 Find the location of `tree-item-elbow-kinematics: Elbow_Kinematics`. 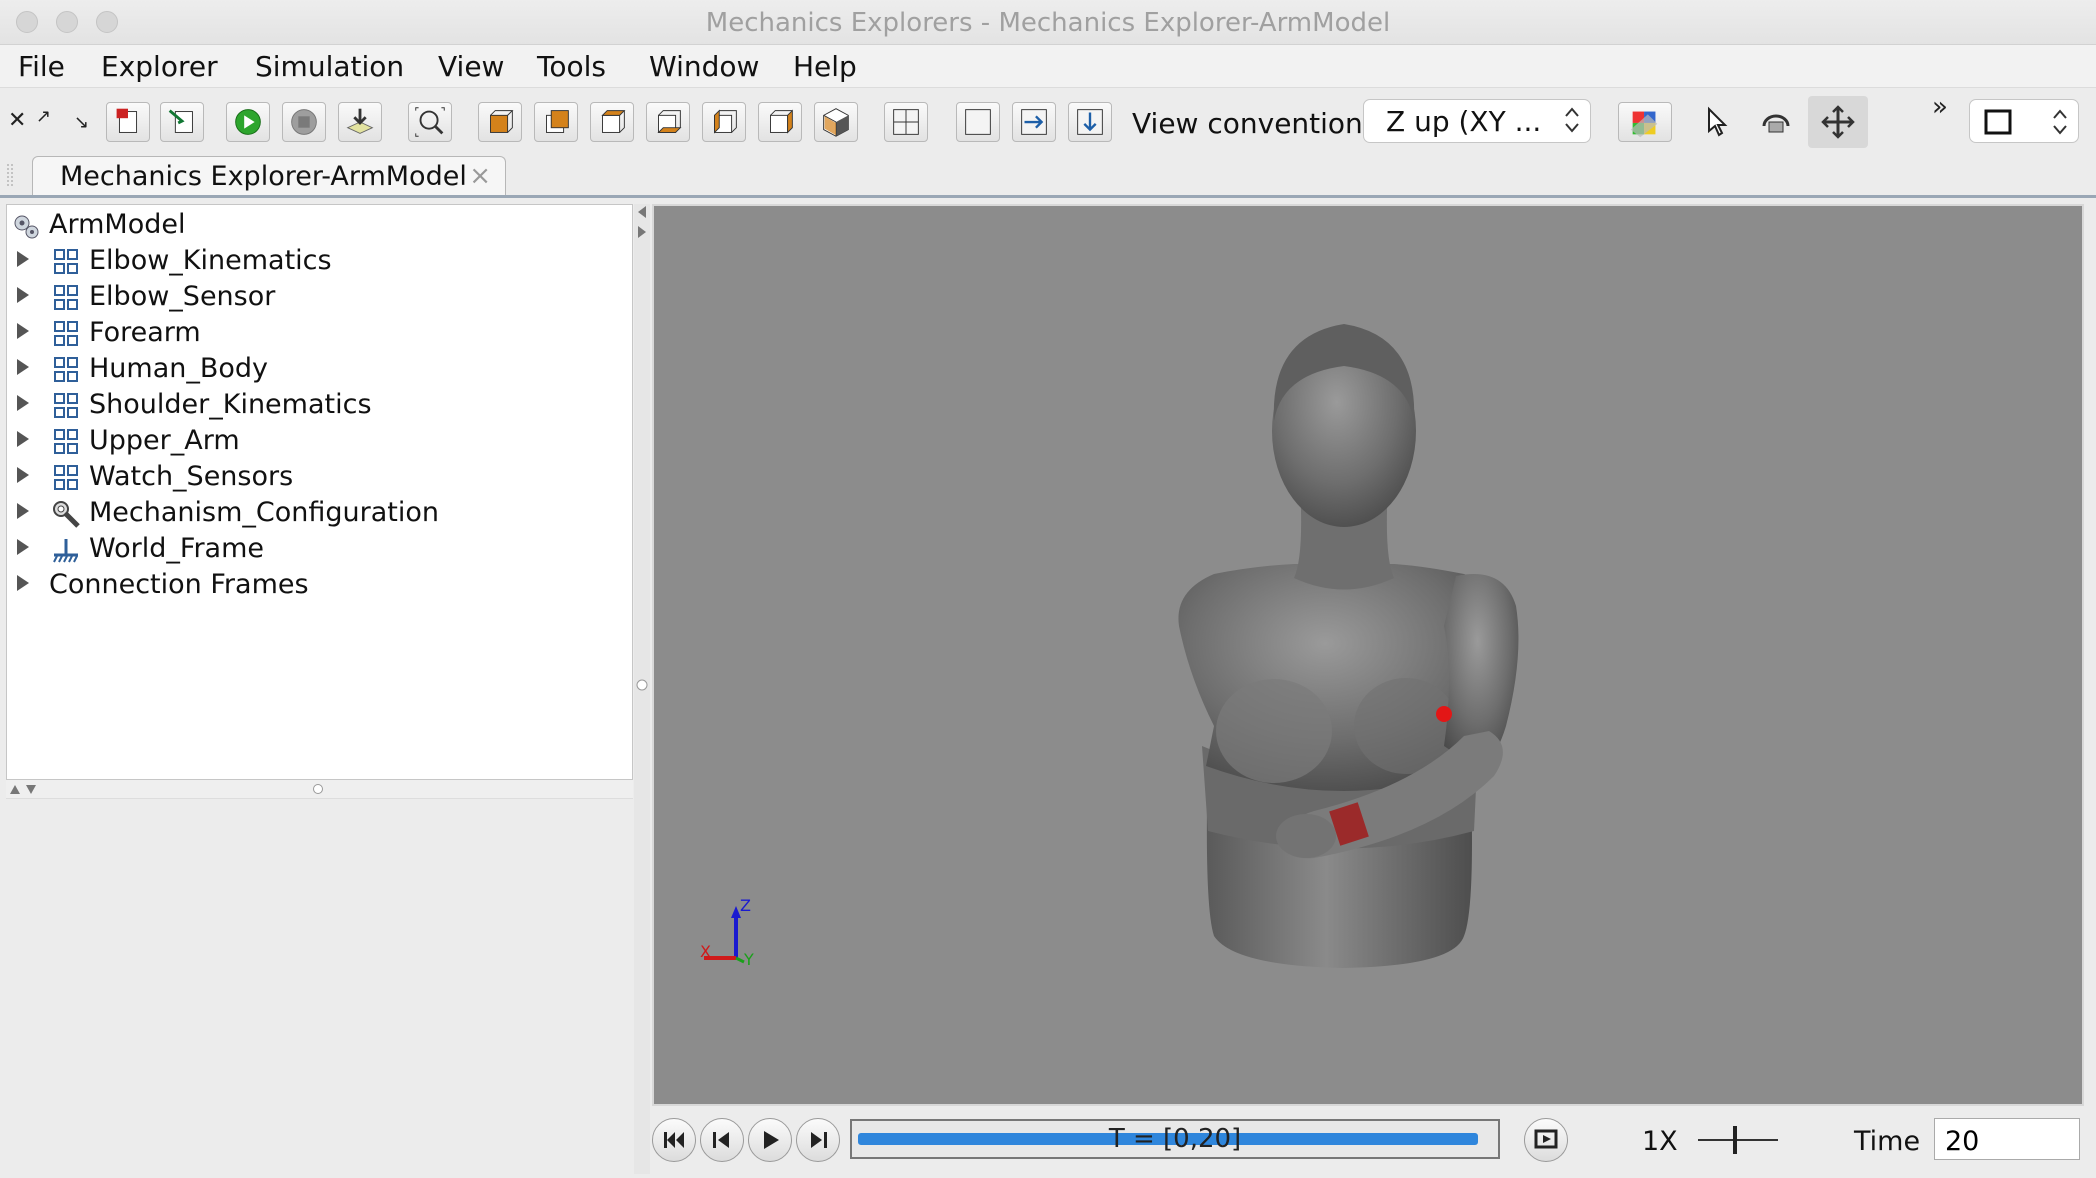

tree-item-elbow-kinematics: Elbow_Kinematics is located at coordinates (317, 263).